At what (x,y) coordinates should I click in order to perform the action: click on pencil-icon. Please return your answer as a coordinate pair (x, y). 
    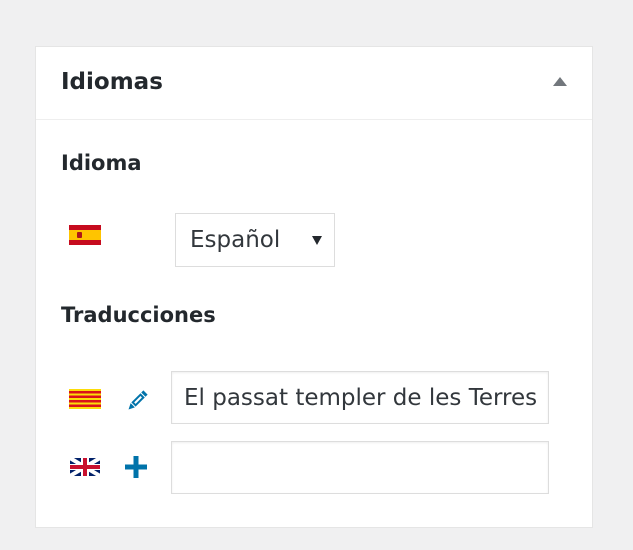
    Looking at the image, I should click on (137, 401).